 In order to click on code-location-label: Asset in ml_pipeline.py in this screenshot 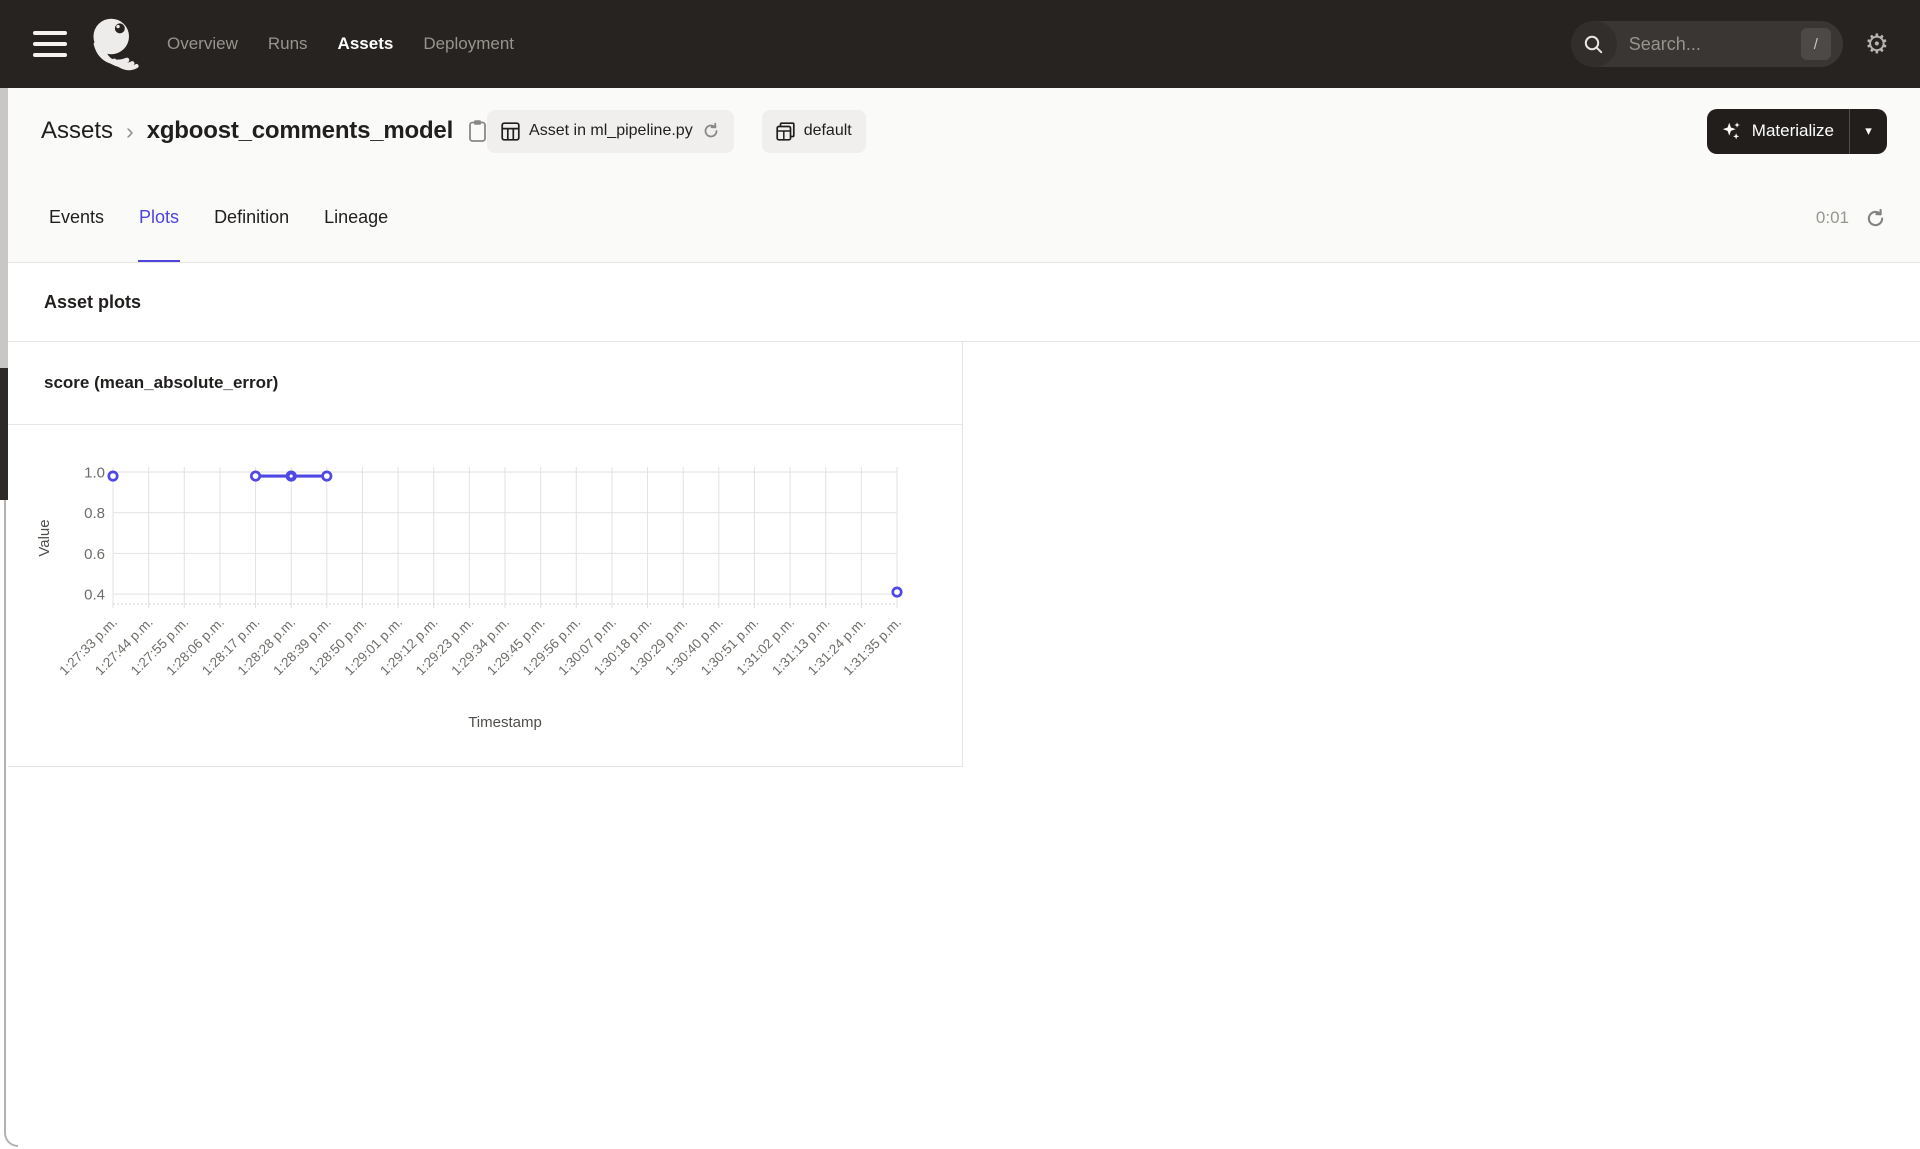, I will do `click(611, 130)`.